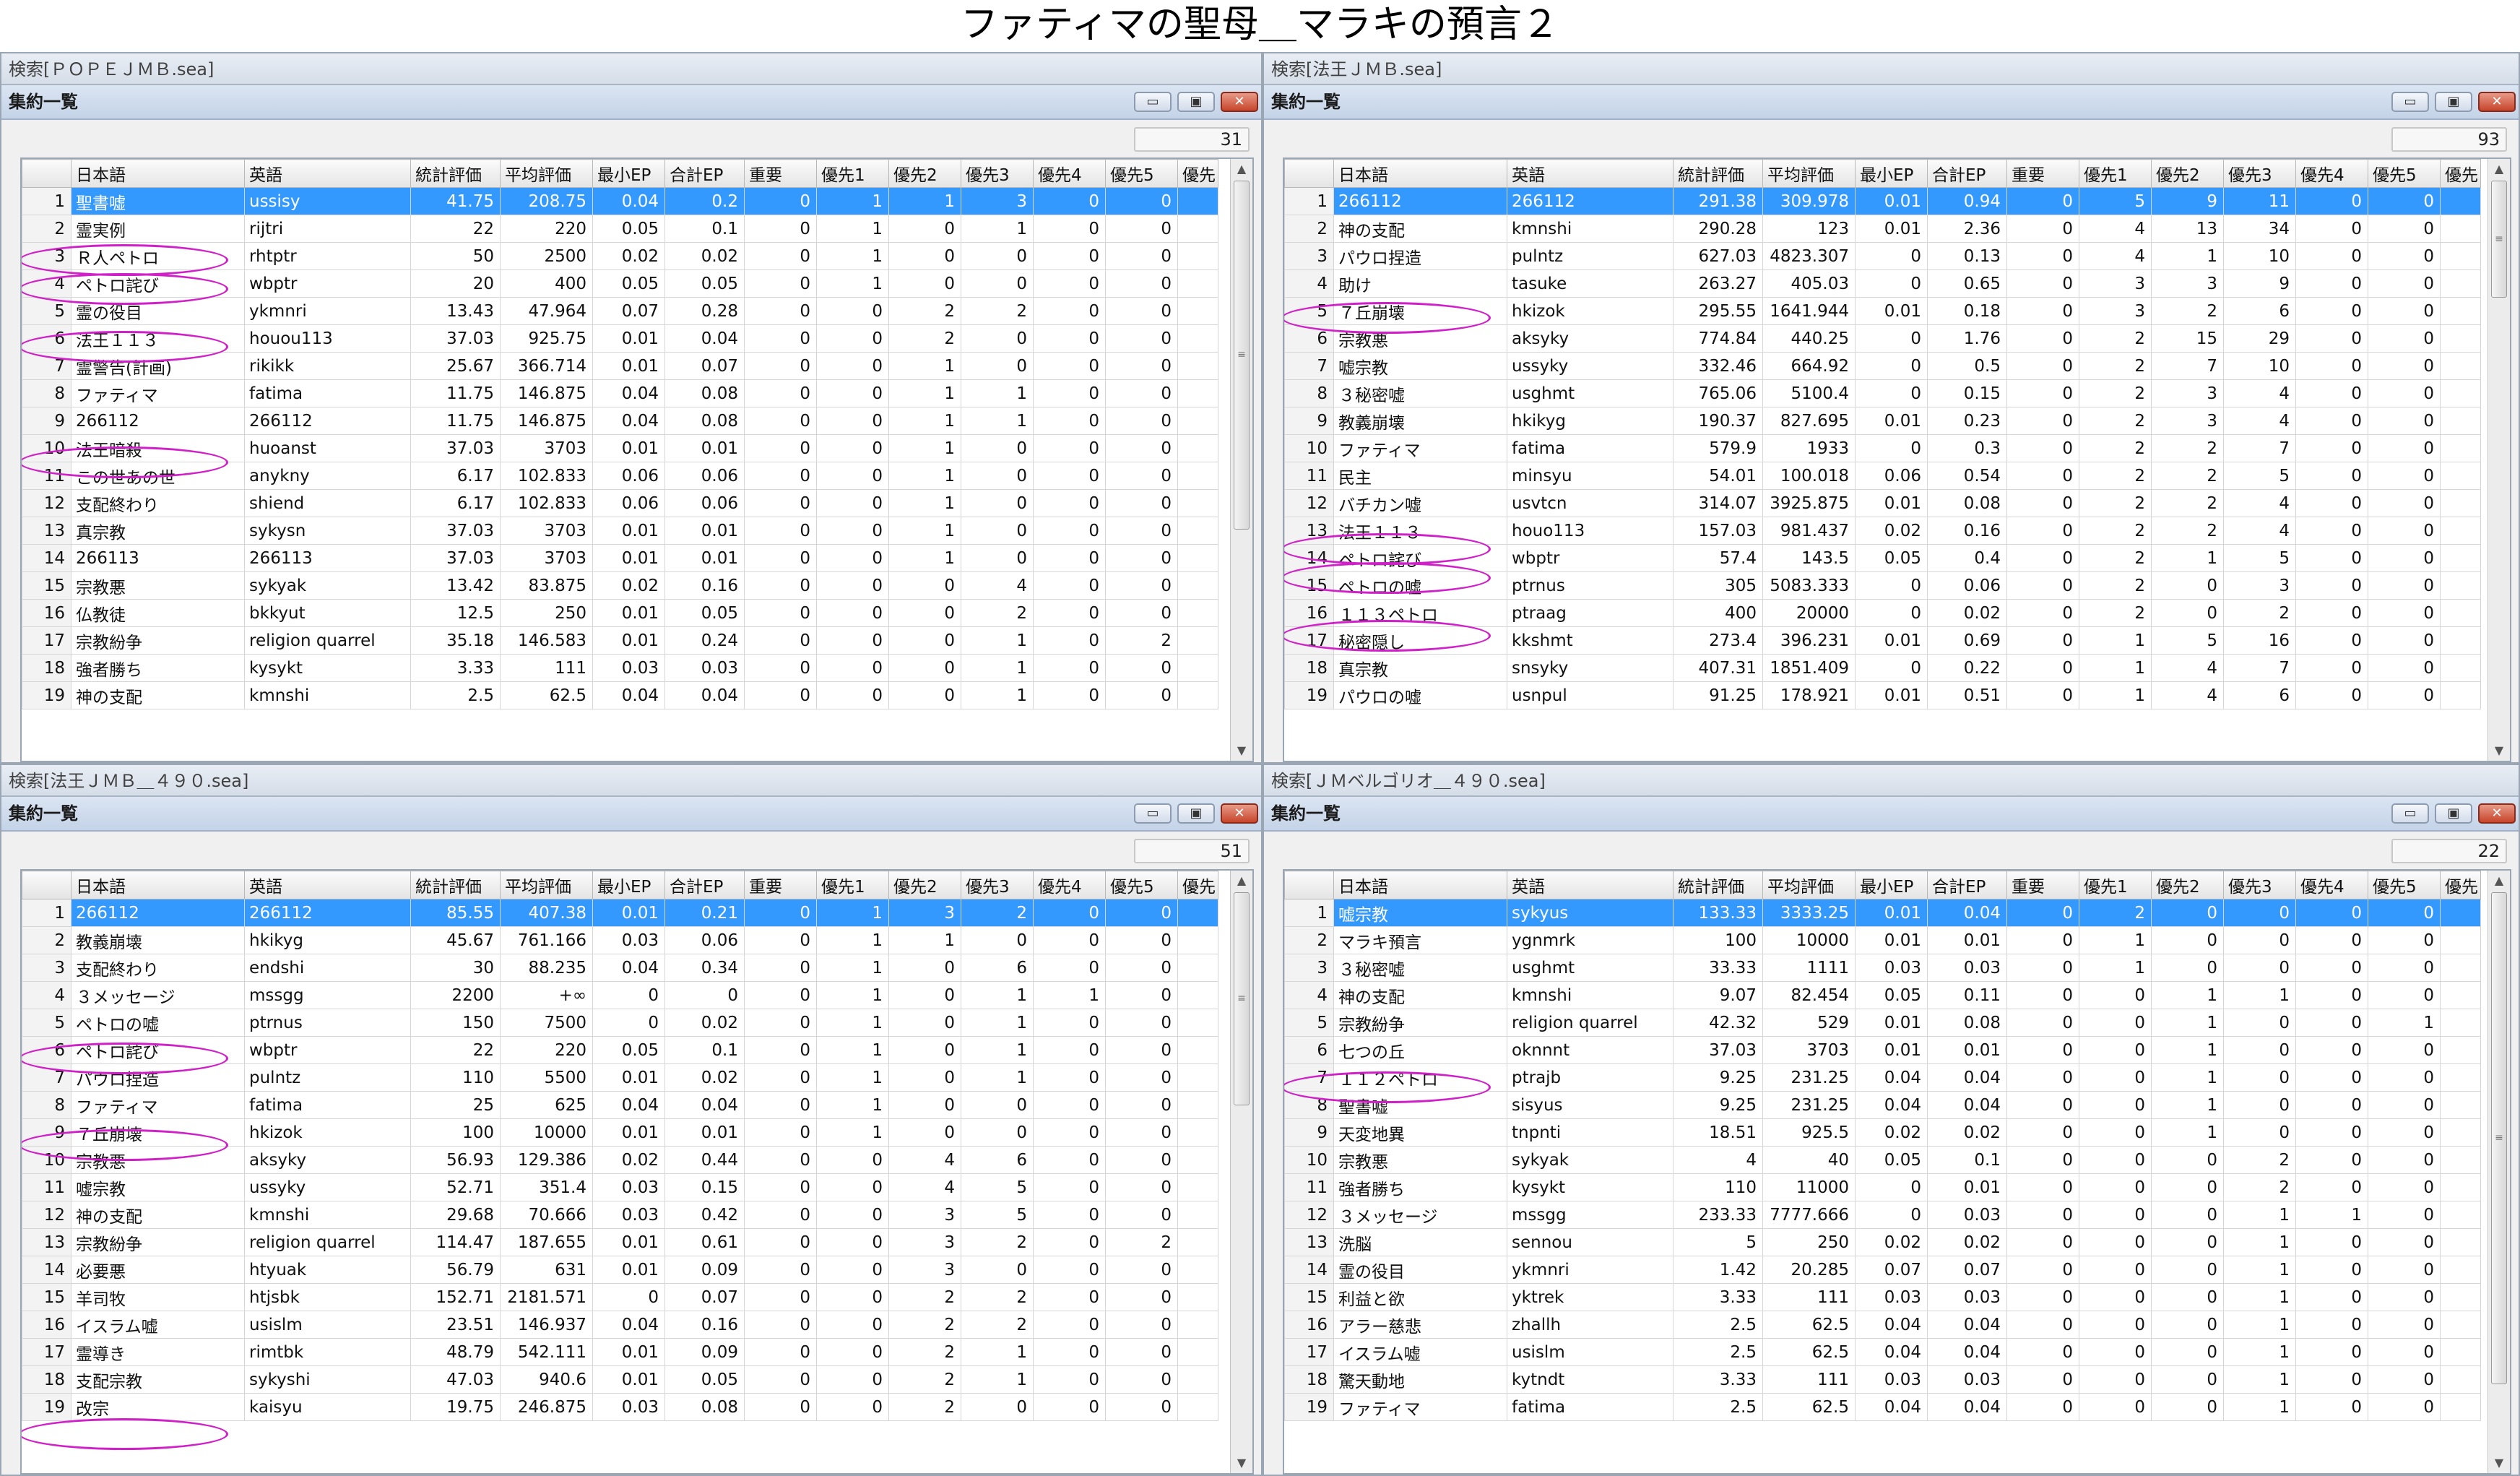  Describe the element at coordinates (1420, 256) in the screenshot. I see `table-cell: パウロ捏造` at that location.